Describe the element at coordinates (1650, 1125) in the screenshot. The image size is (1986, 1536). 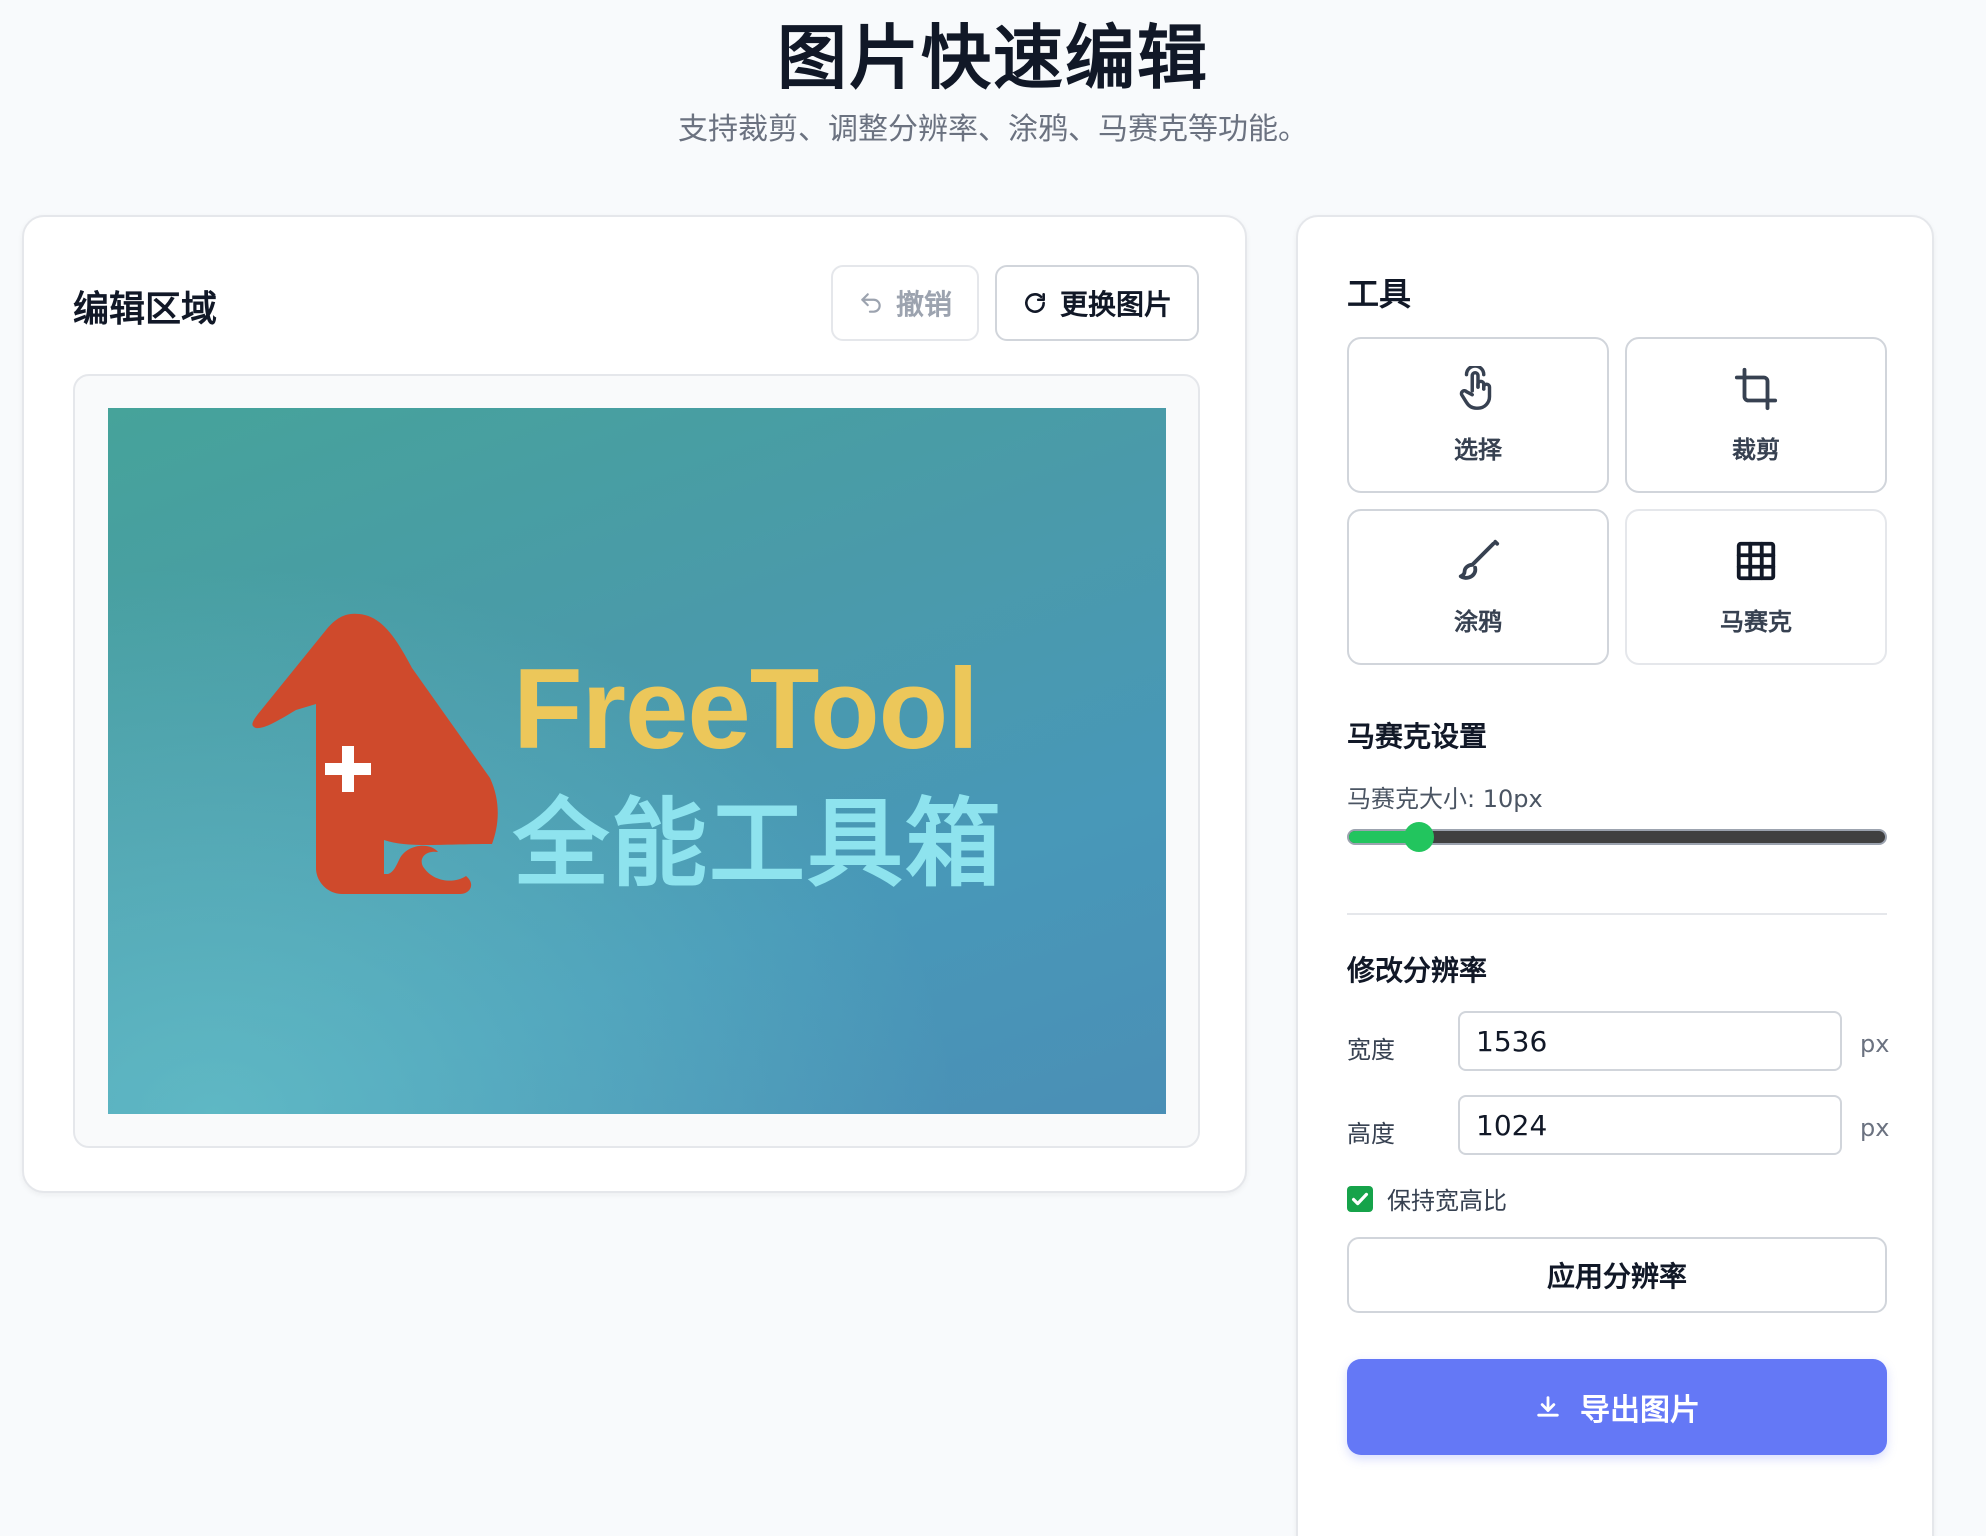
I see `height-input` at that location.